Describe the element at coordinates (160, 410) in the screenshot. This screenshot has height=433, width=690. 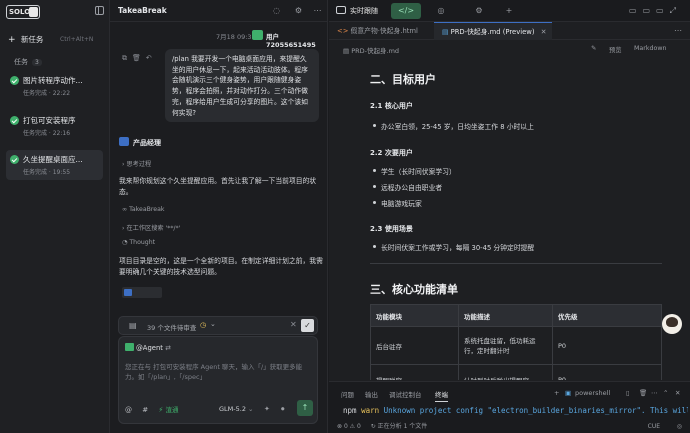
I see `mode-icon: ⚡` at that location.